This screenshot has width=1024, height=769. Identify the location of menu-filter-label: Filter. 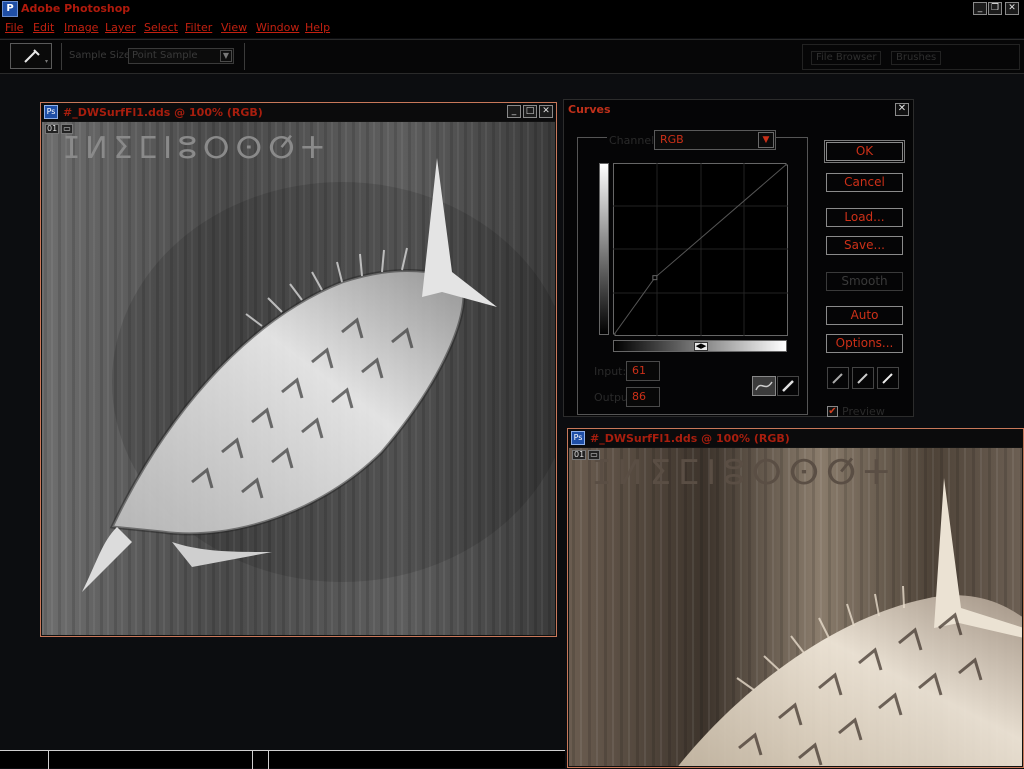
(199, 27).